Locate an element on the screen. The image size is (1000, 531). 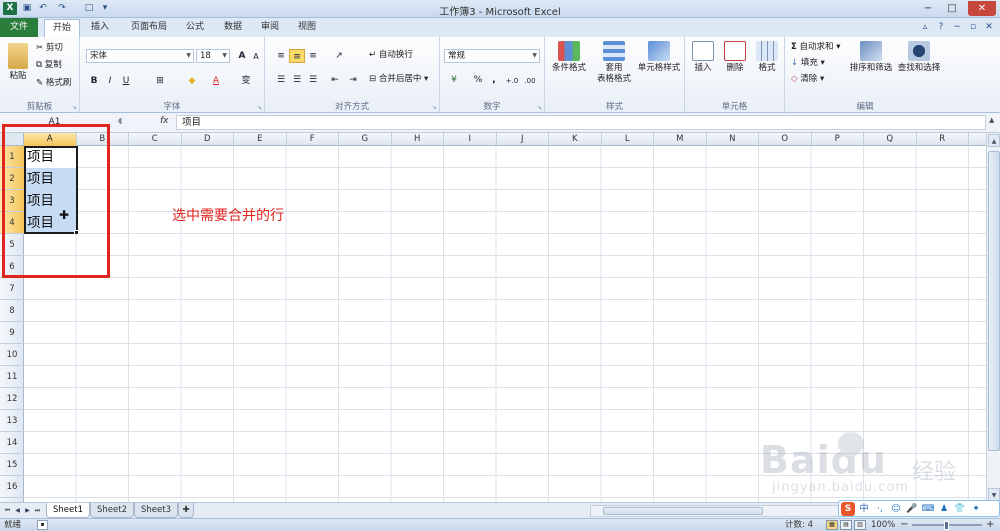
fill-color-icon: ◆ is located at coordinates (192, 81).